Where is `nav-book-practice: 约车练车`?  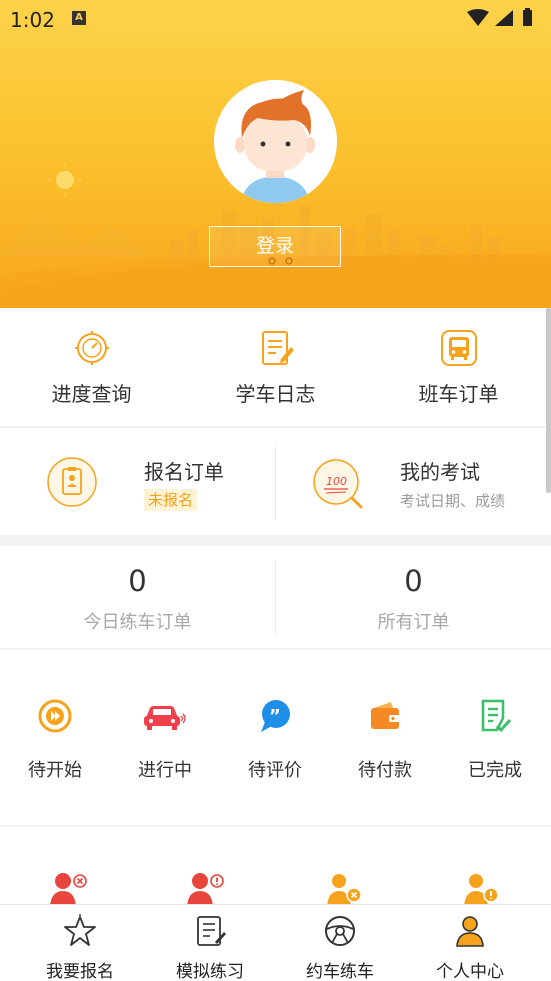
nav-book-practice: 约车练车 is located at coordinates (340, 943).